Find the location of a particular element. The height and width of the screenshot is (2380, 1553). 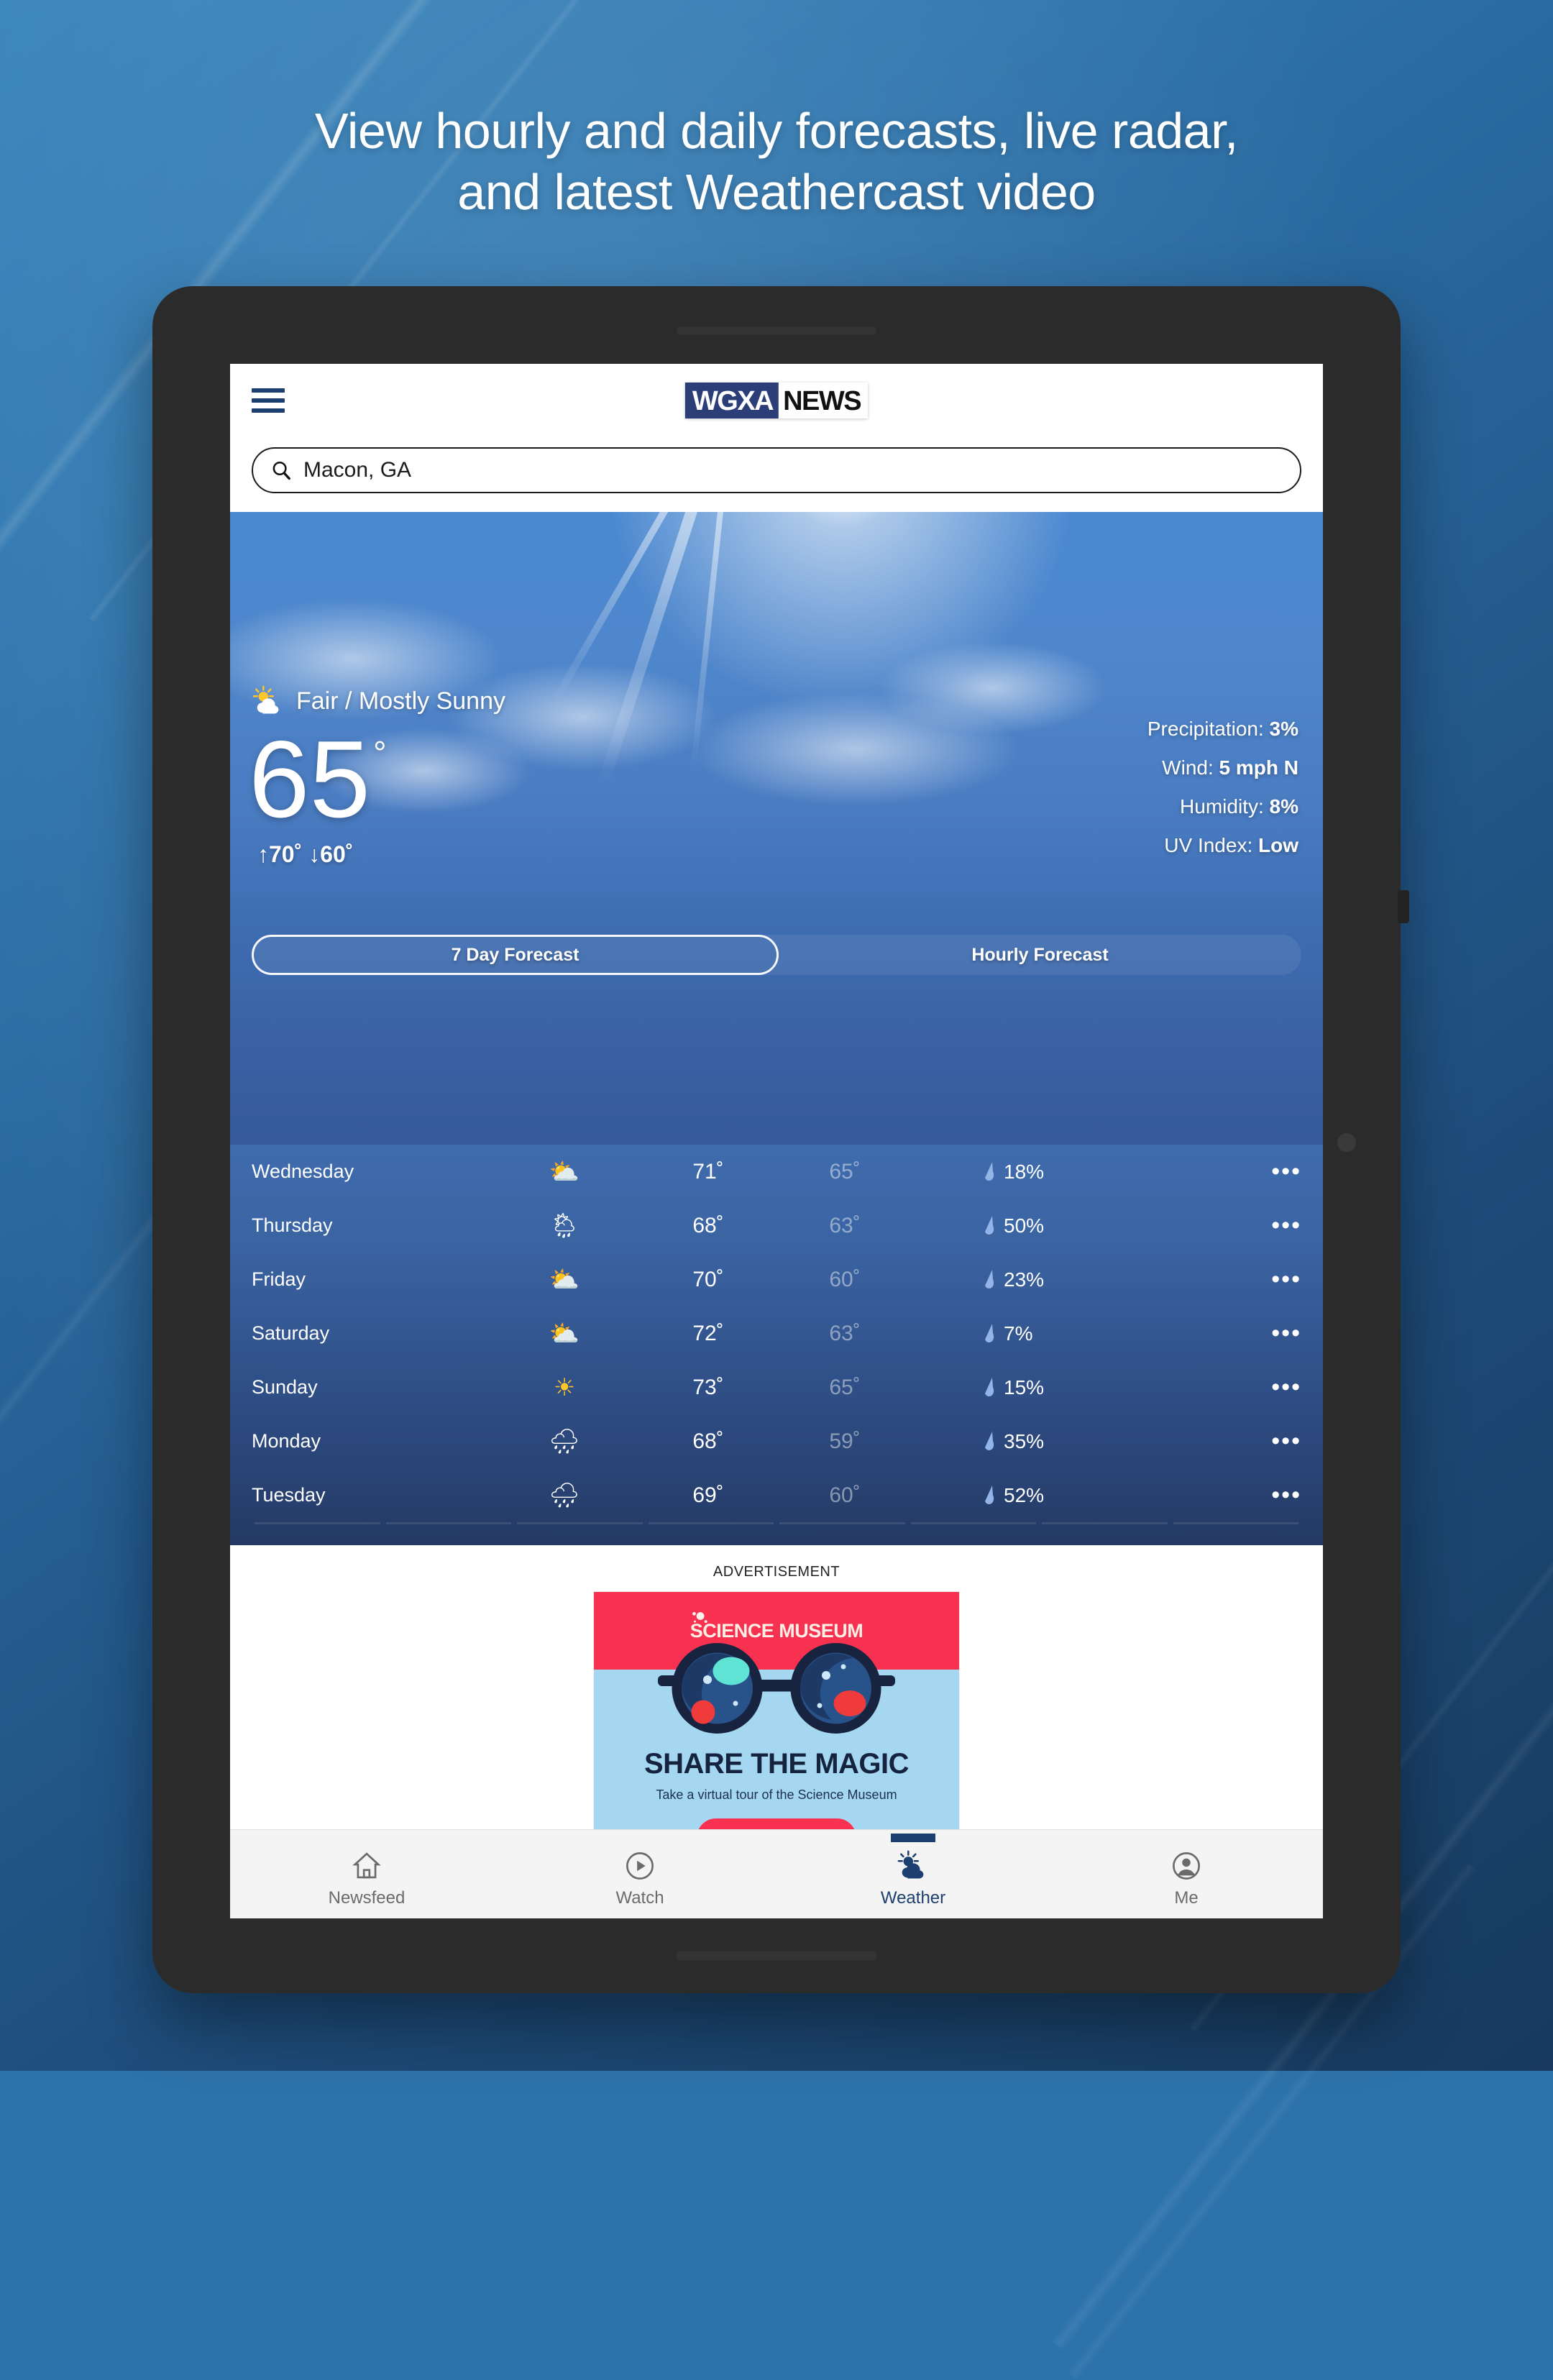

tab-7-day-forecast: 7 Day Forecast is located at coordinates (515, 955).